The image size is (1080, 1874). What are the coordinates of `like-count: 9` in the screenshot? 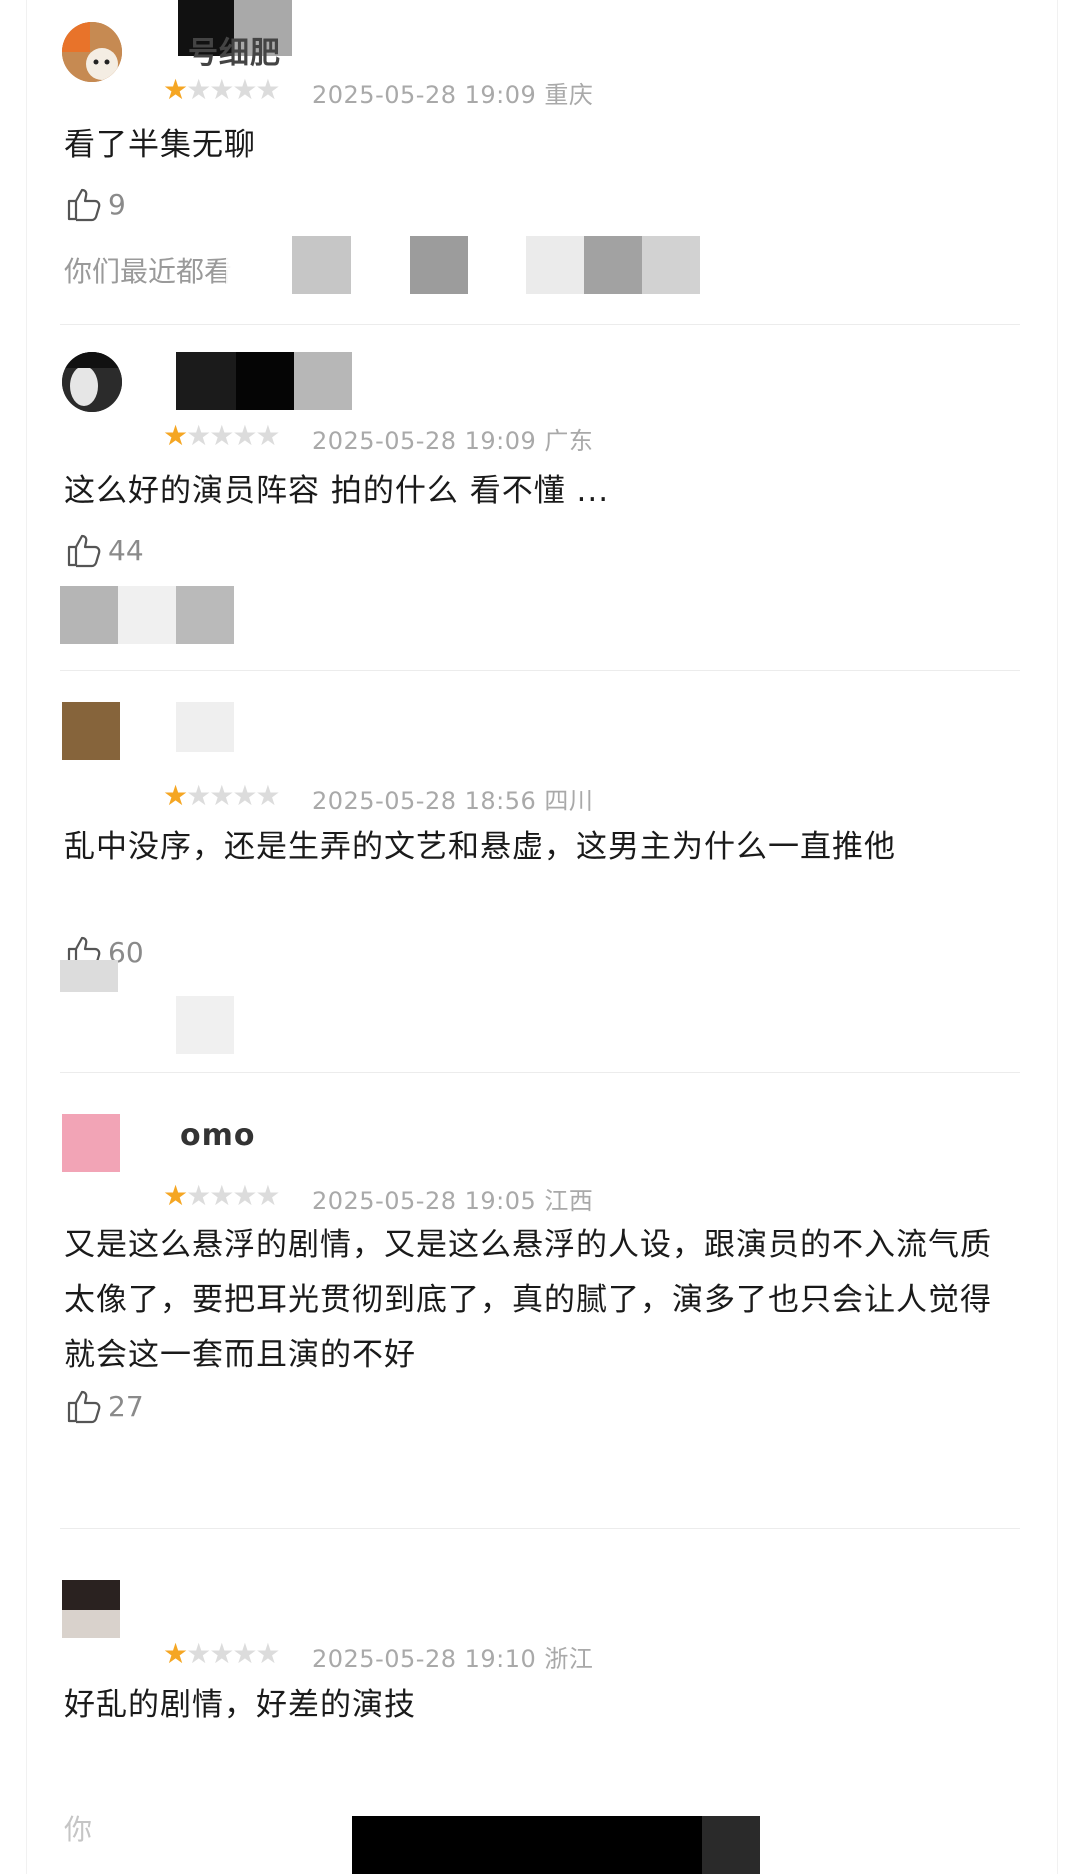 It's located at (117, 204).